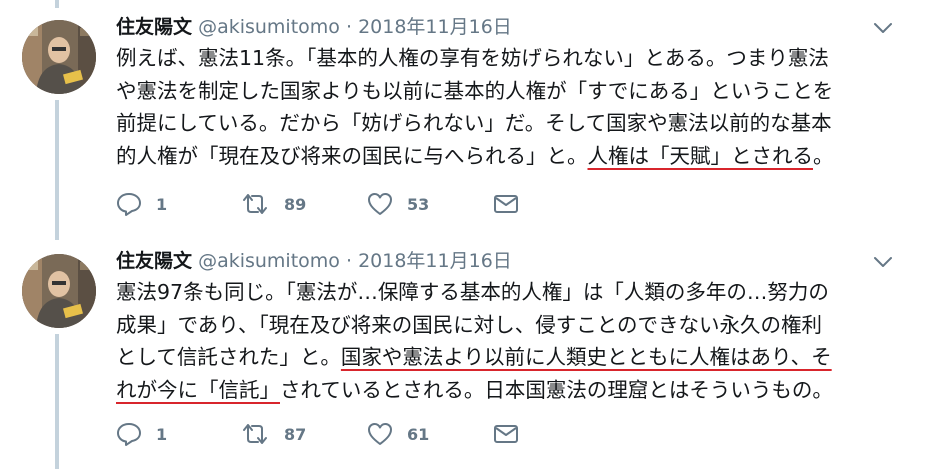 This screenshot has height=469, width=930. Describe the element at coordinates (700, 155) in the screenshot. I see `underlined-text: 人権は「天賦」とされる` at that location.